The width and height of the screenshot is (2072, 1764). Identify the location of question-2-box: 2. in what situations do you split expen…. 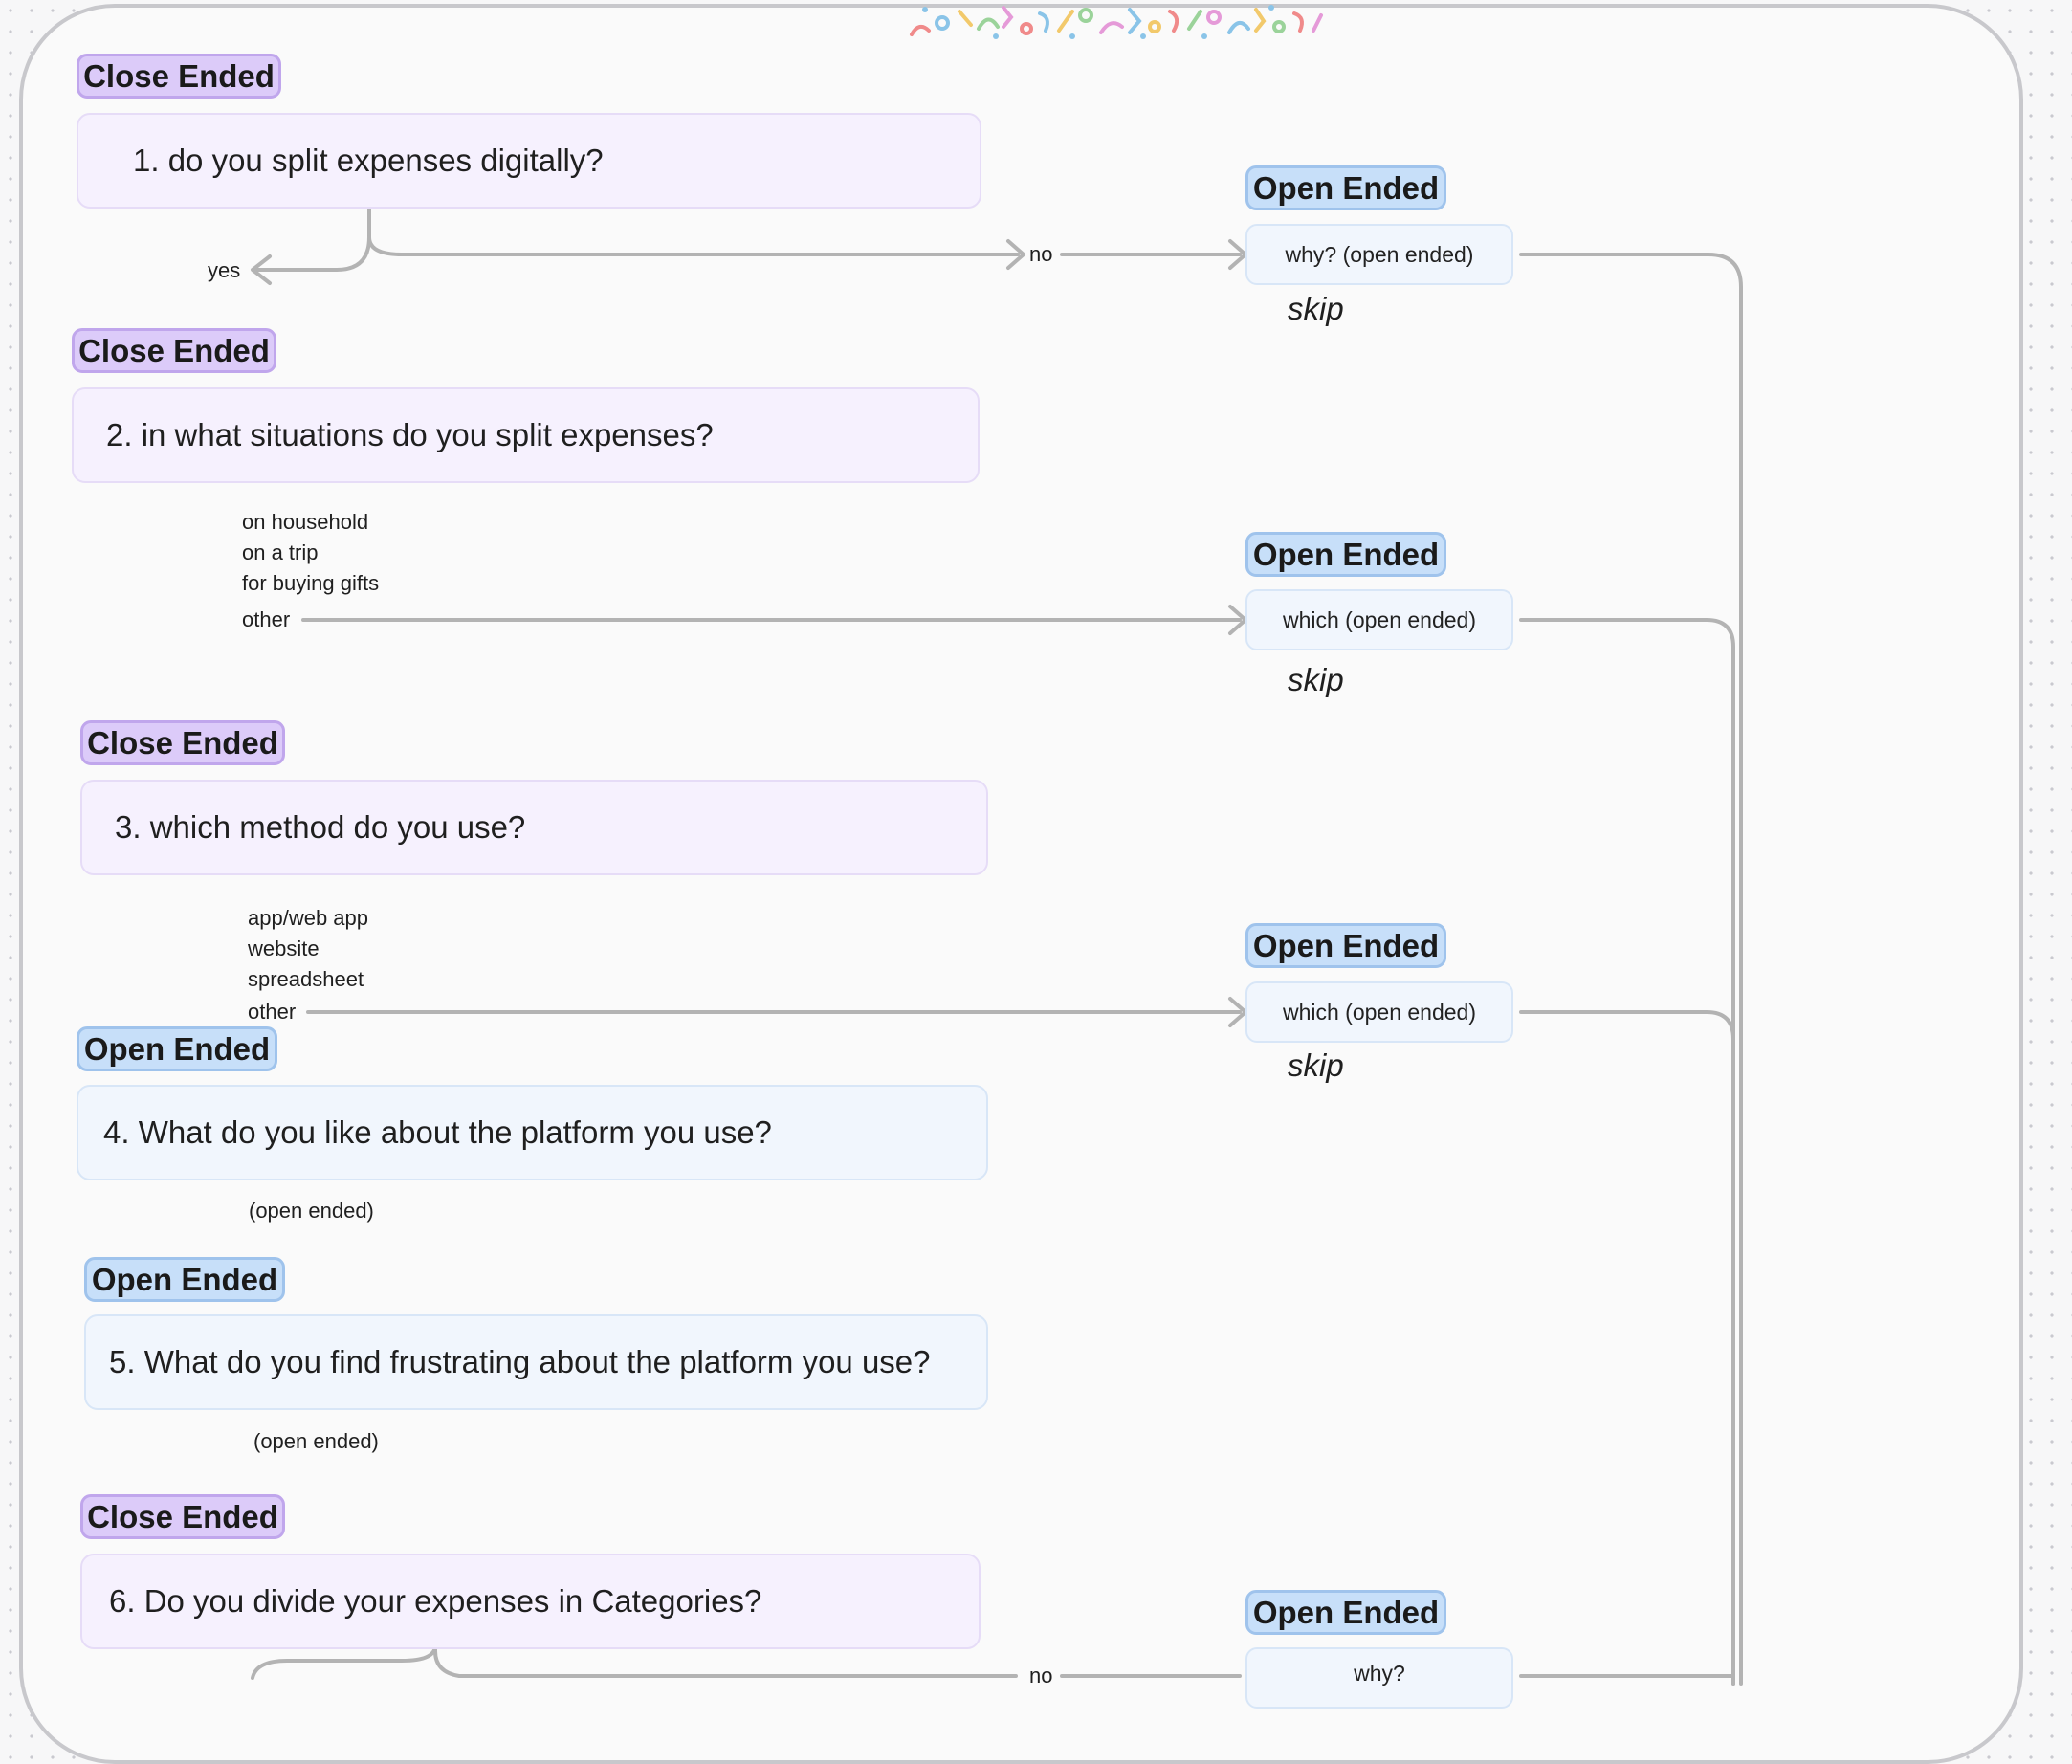
(526, 435).